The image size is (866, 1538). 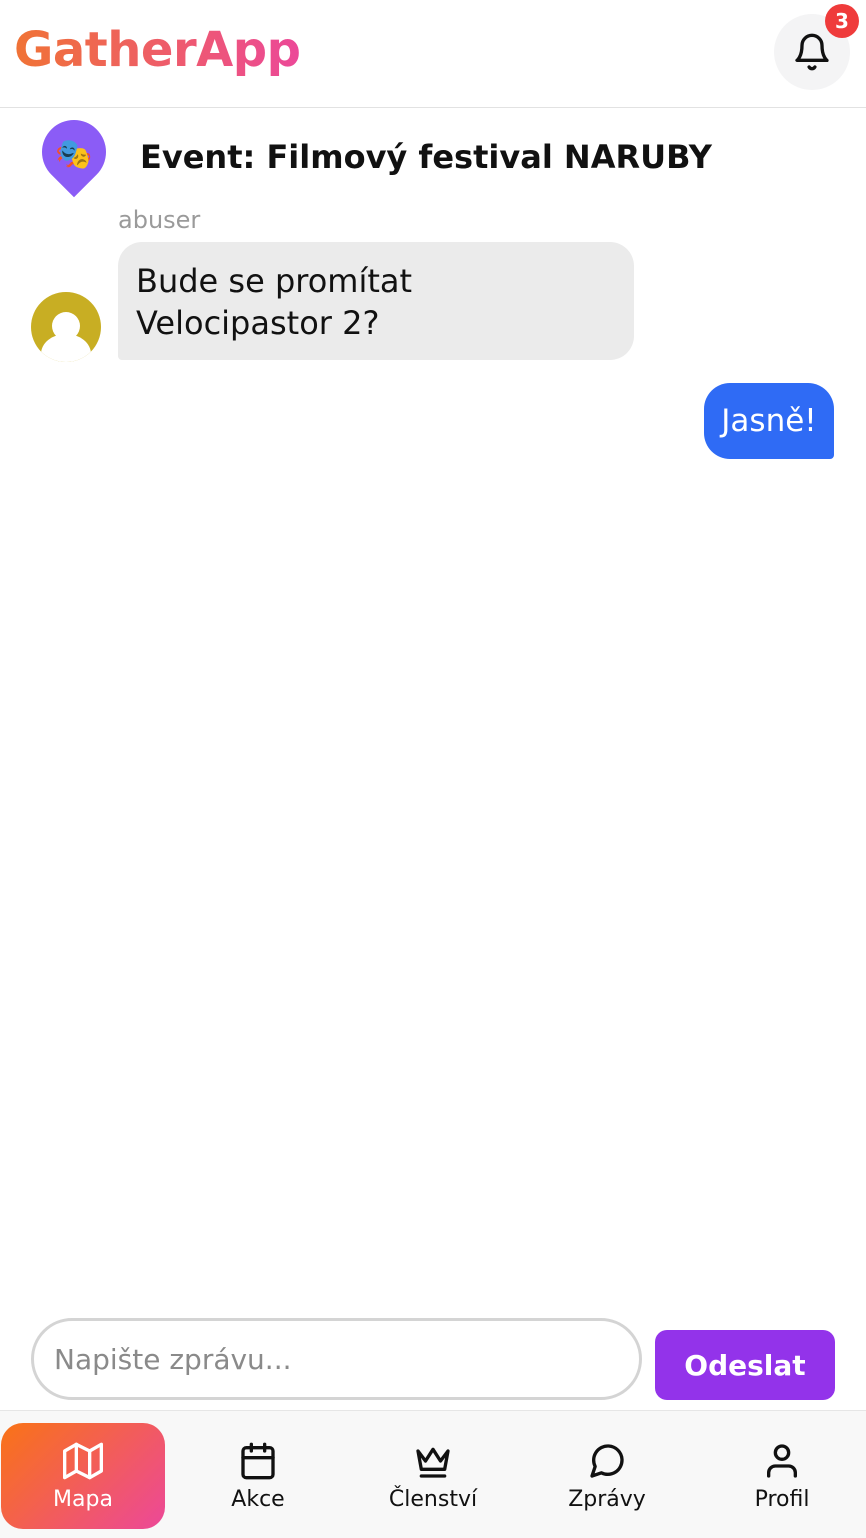 I want to click on outgoing-message-bubble: Jasně!, so click(x=769, y=421).